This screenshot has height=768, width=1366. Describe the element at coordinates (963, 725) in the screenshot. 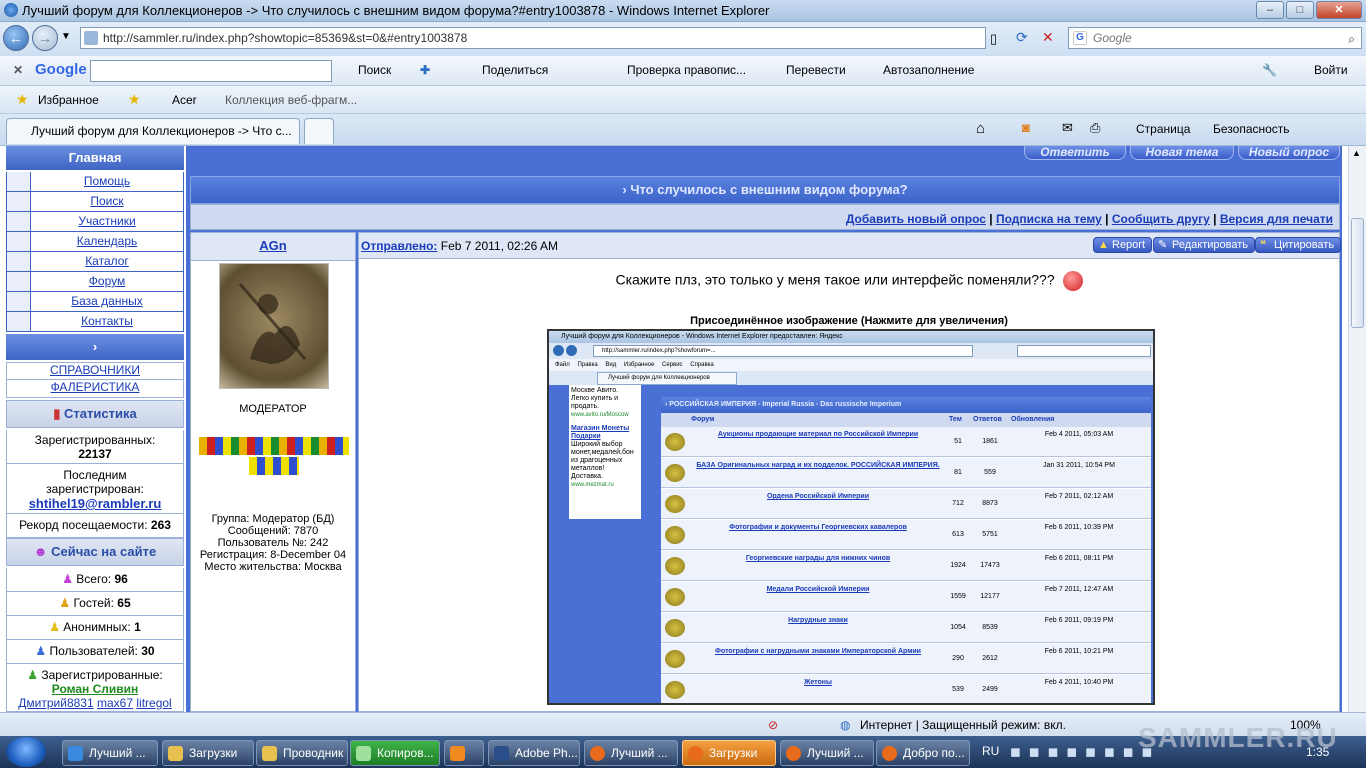

I see `zone-status: Интернет | Защищенный режим: вкл.` at that location.